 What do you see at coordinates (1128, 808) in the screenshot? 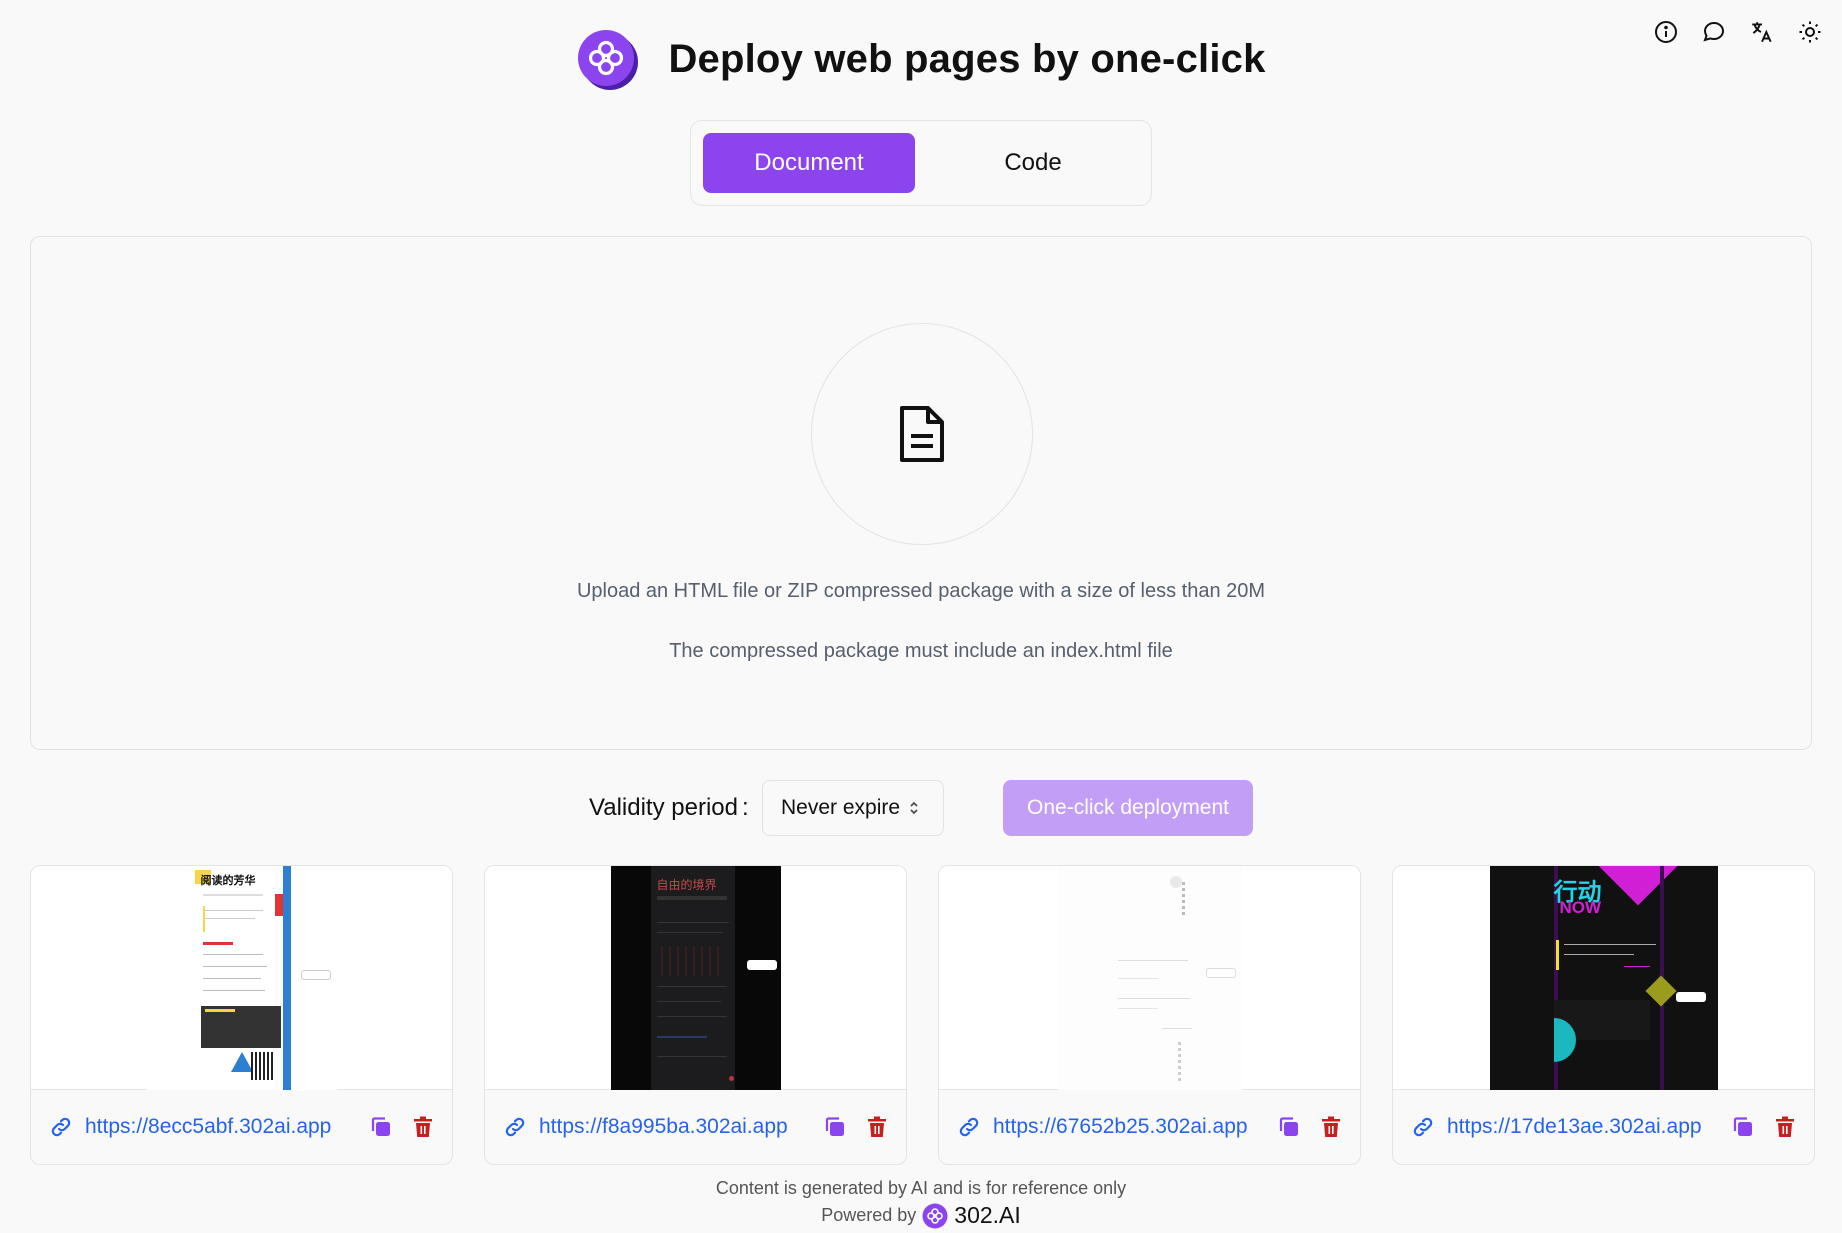
I see `deploy-button: One-click deployment` at bounding box center [1128, 808].